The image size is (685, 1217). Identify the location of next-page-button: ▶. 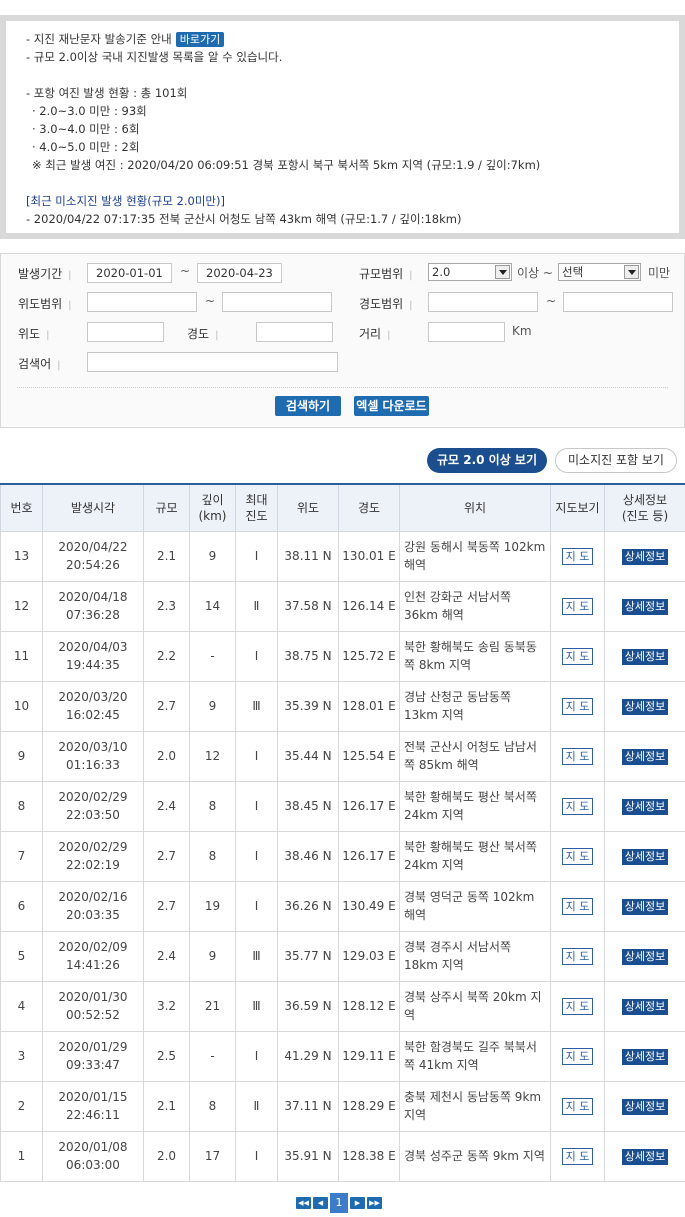
(357, 1203).